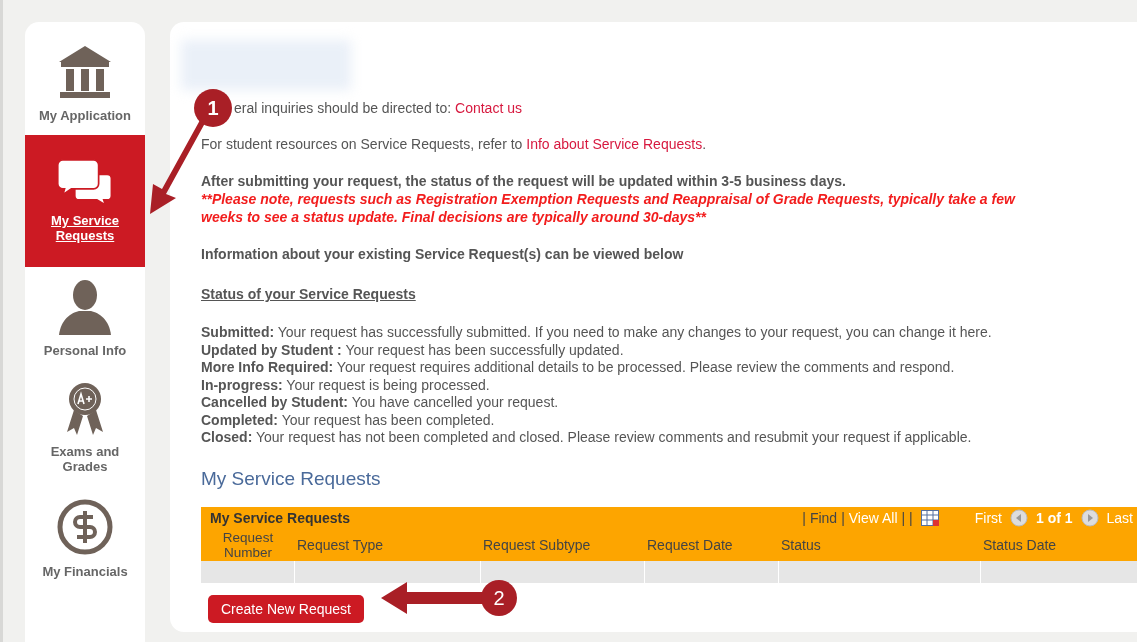 The height and width of the screenshot is (642, 1137). I want to click on person-icon, so click(85, 307).